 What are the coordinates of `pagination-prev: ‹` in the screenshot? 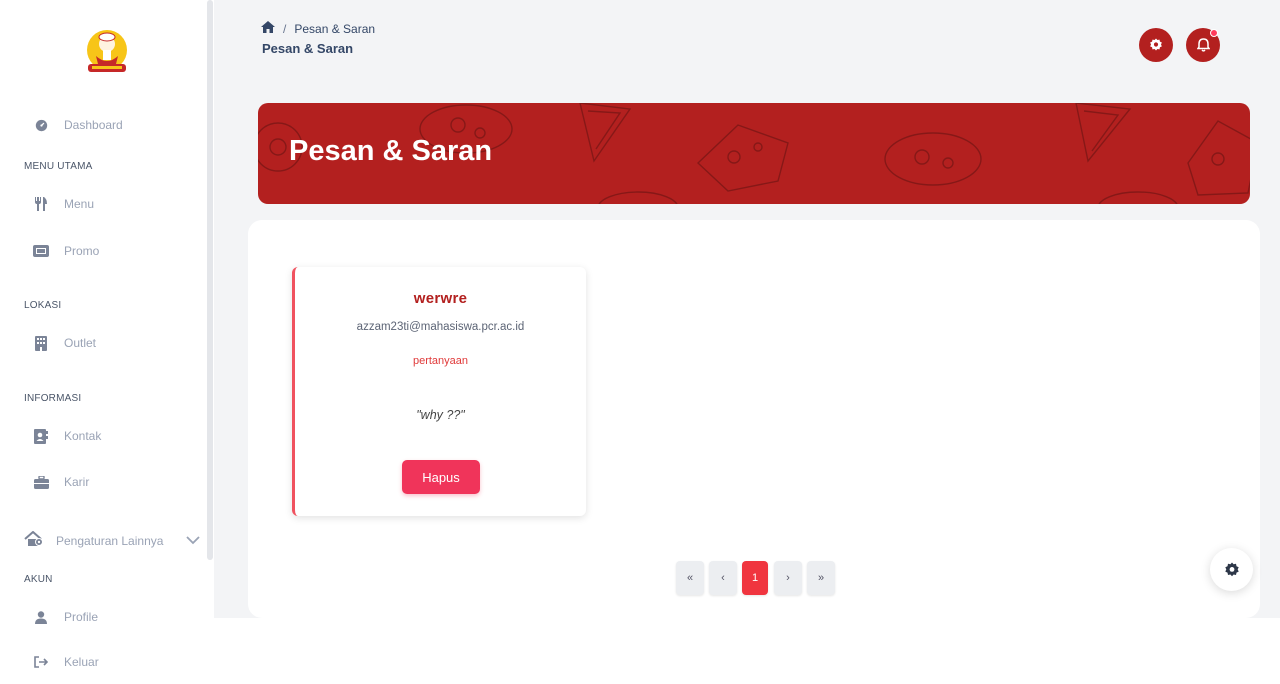 It's located at (723, 578).